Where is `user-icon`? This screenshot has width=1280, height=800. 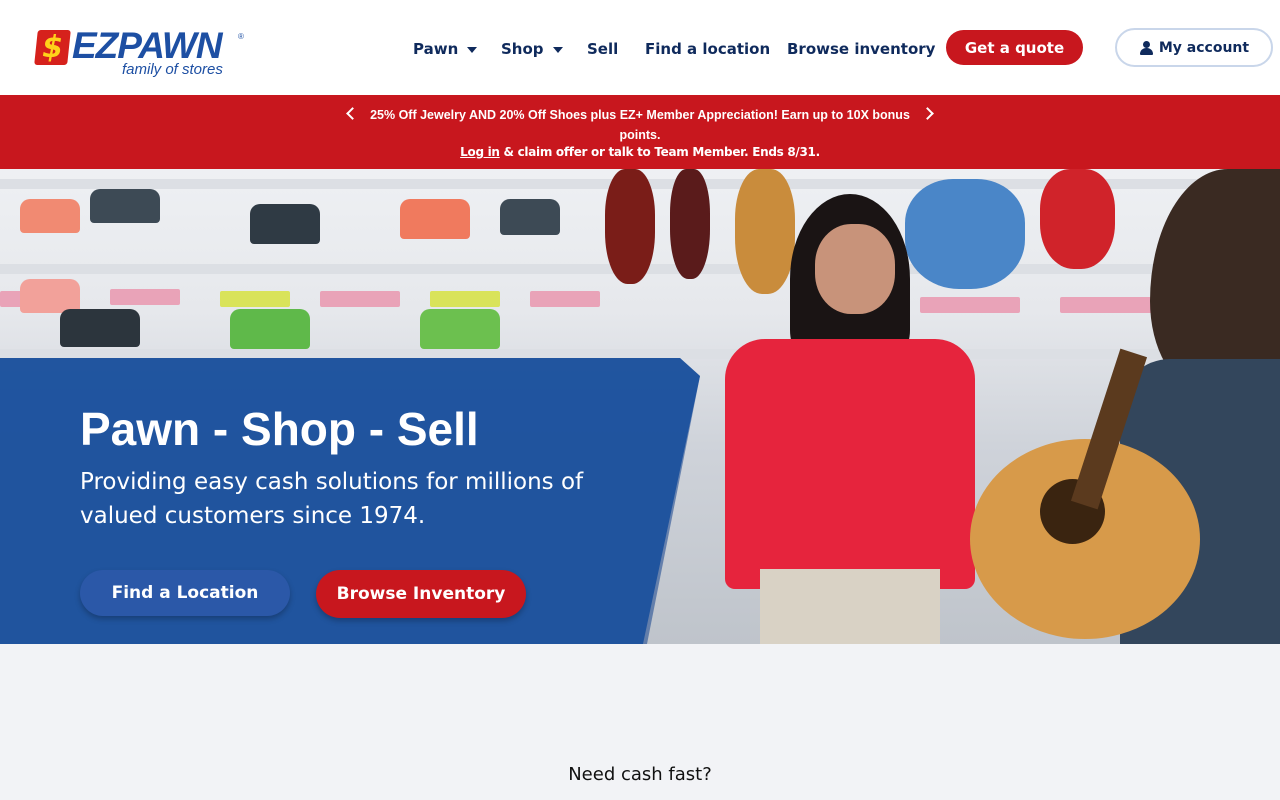
user-icon is located at coordinates (1146, 47).